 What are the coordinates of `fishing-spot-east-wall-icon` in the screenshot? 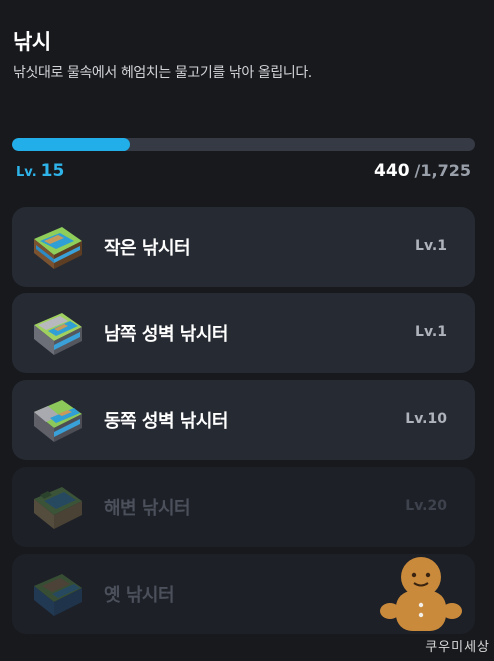 It's located at (58, 421).